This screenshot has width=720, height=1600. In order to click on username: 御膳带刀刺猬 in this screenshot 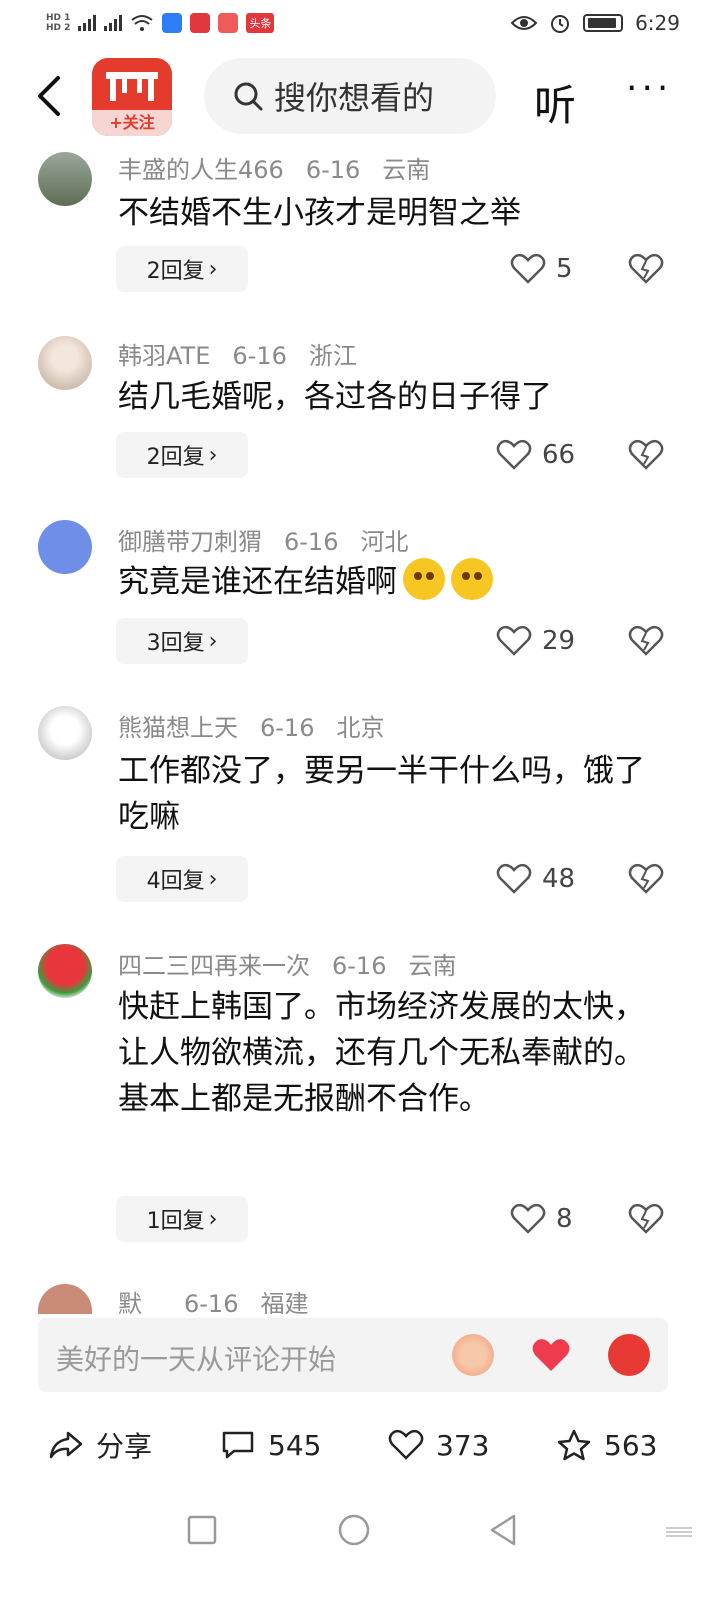, I will do `click(190, 542)`.